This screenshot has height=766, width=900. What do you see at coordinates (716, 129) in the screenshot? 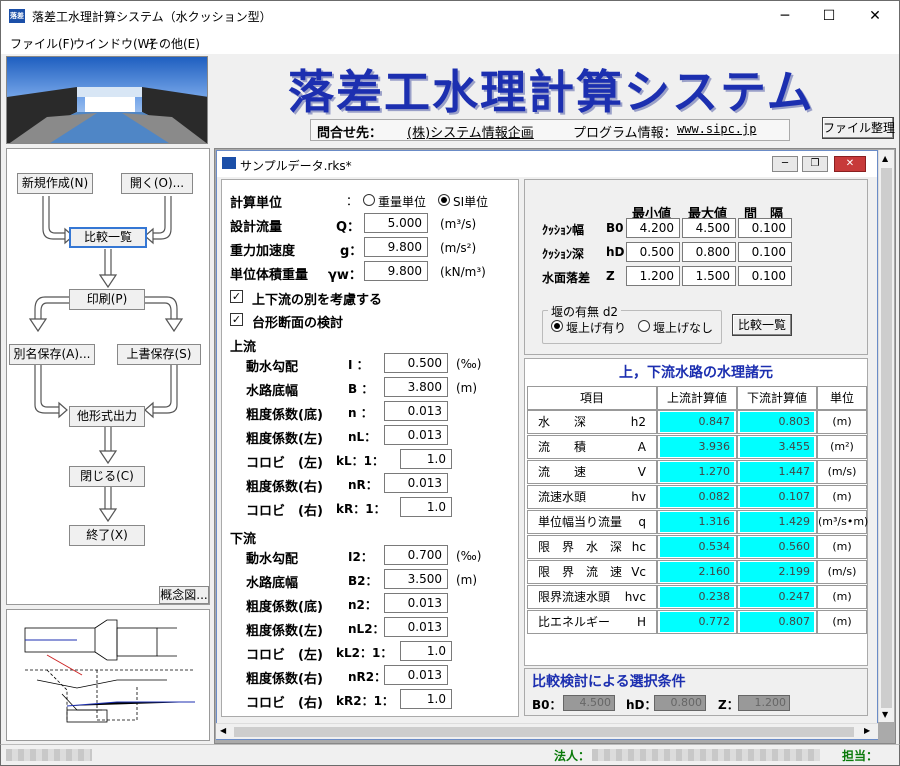
I see `program-link: www.sipc.jp` at bounding box center [716, 129].